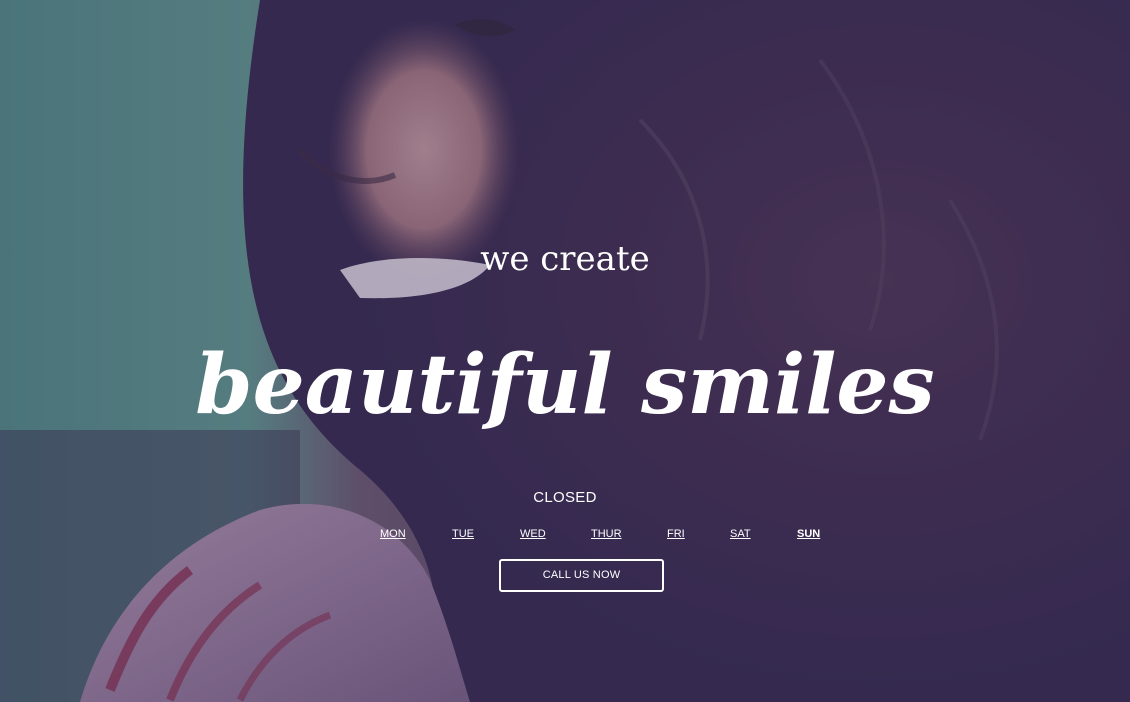 The image size is (1130, 702). Describe the element at coordinates (565, 385) in the screenshot. I see `hero-headline: beautiful smiles` at that location.